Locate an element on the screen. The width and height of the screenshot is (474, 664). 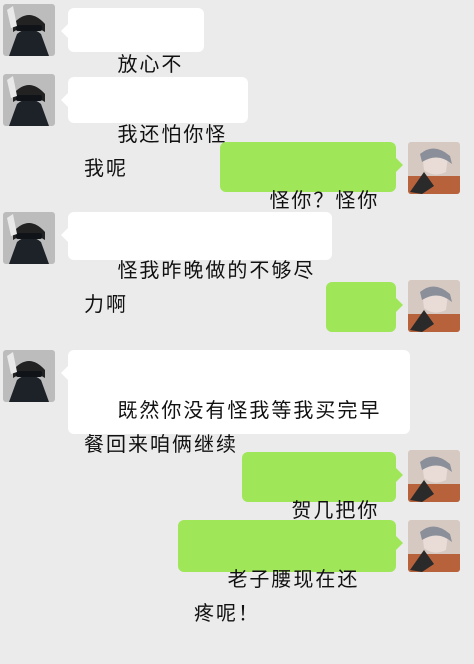
message-text: 既然你没有怪我等我买完早餐回来咱俩继续 is located at coordinates (233, 427).